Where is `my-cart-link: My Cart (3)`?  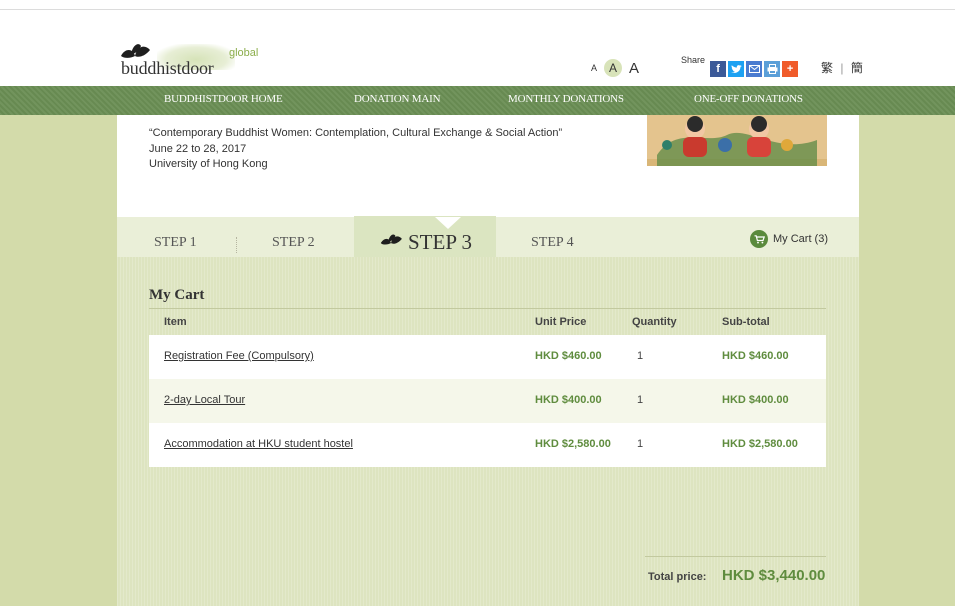
my-cart-link: My Cart (3) is located at coordinates (789, 239).